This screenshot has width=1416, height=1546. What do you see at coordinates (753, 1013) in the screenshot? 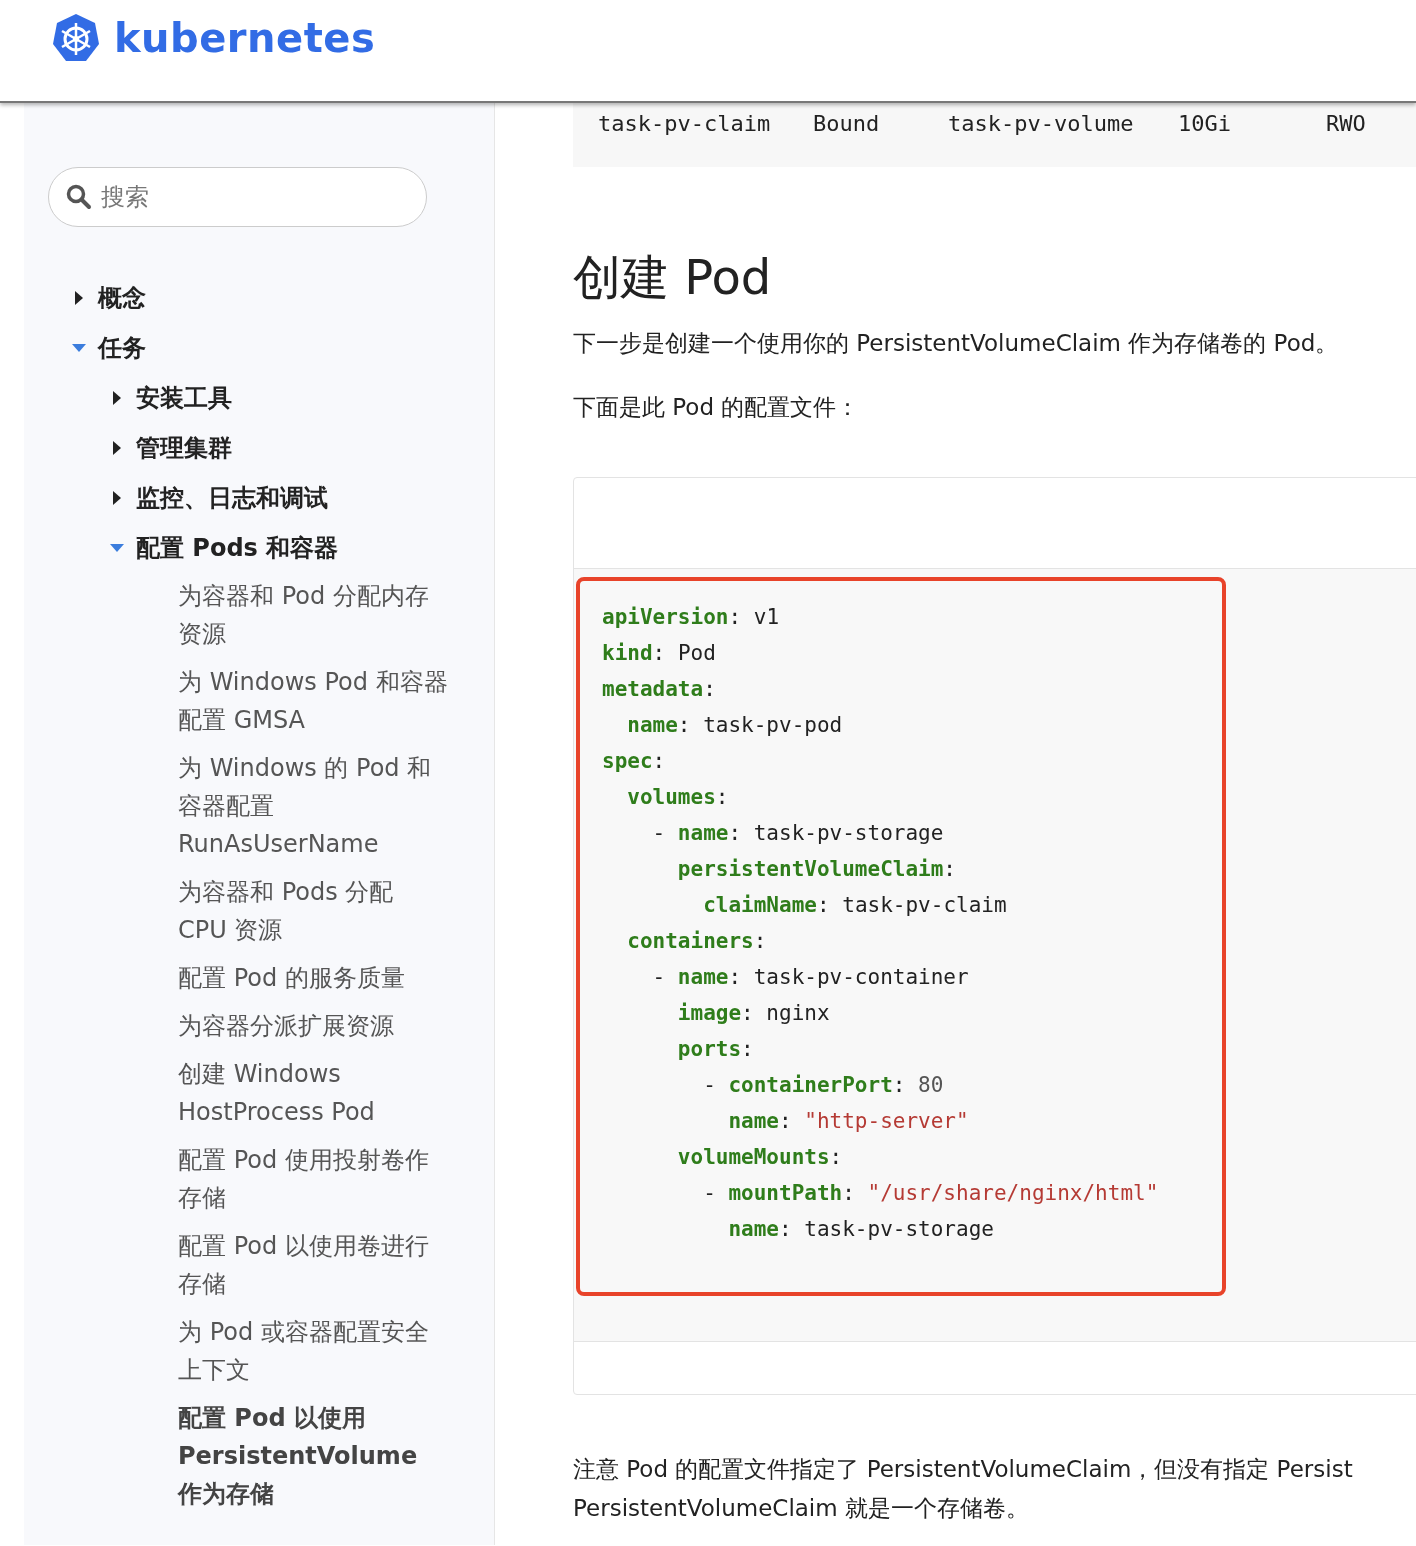
I see `code-line: image: nginx` at bounding box center [753, 1013].